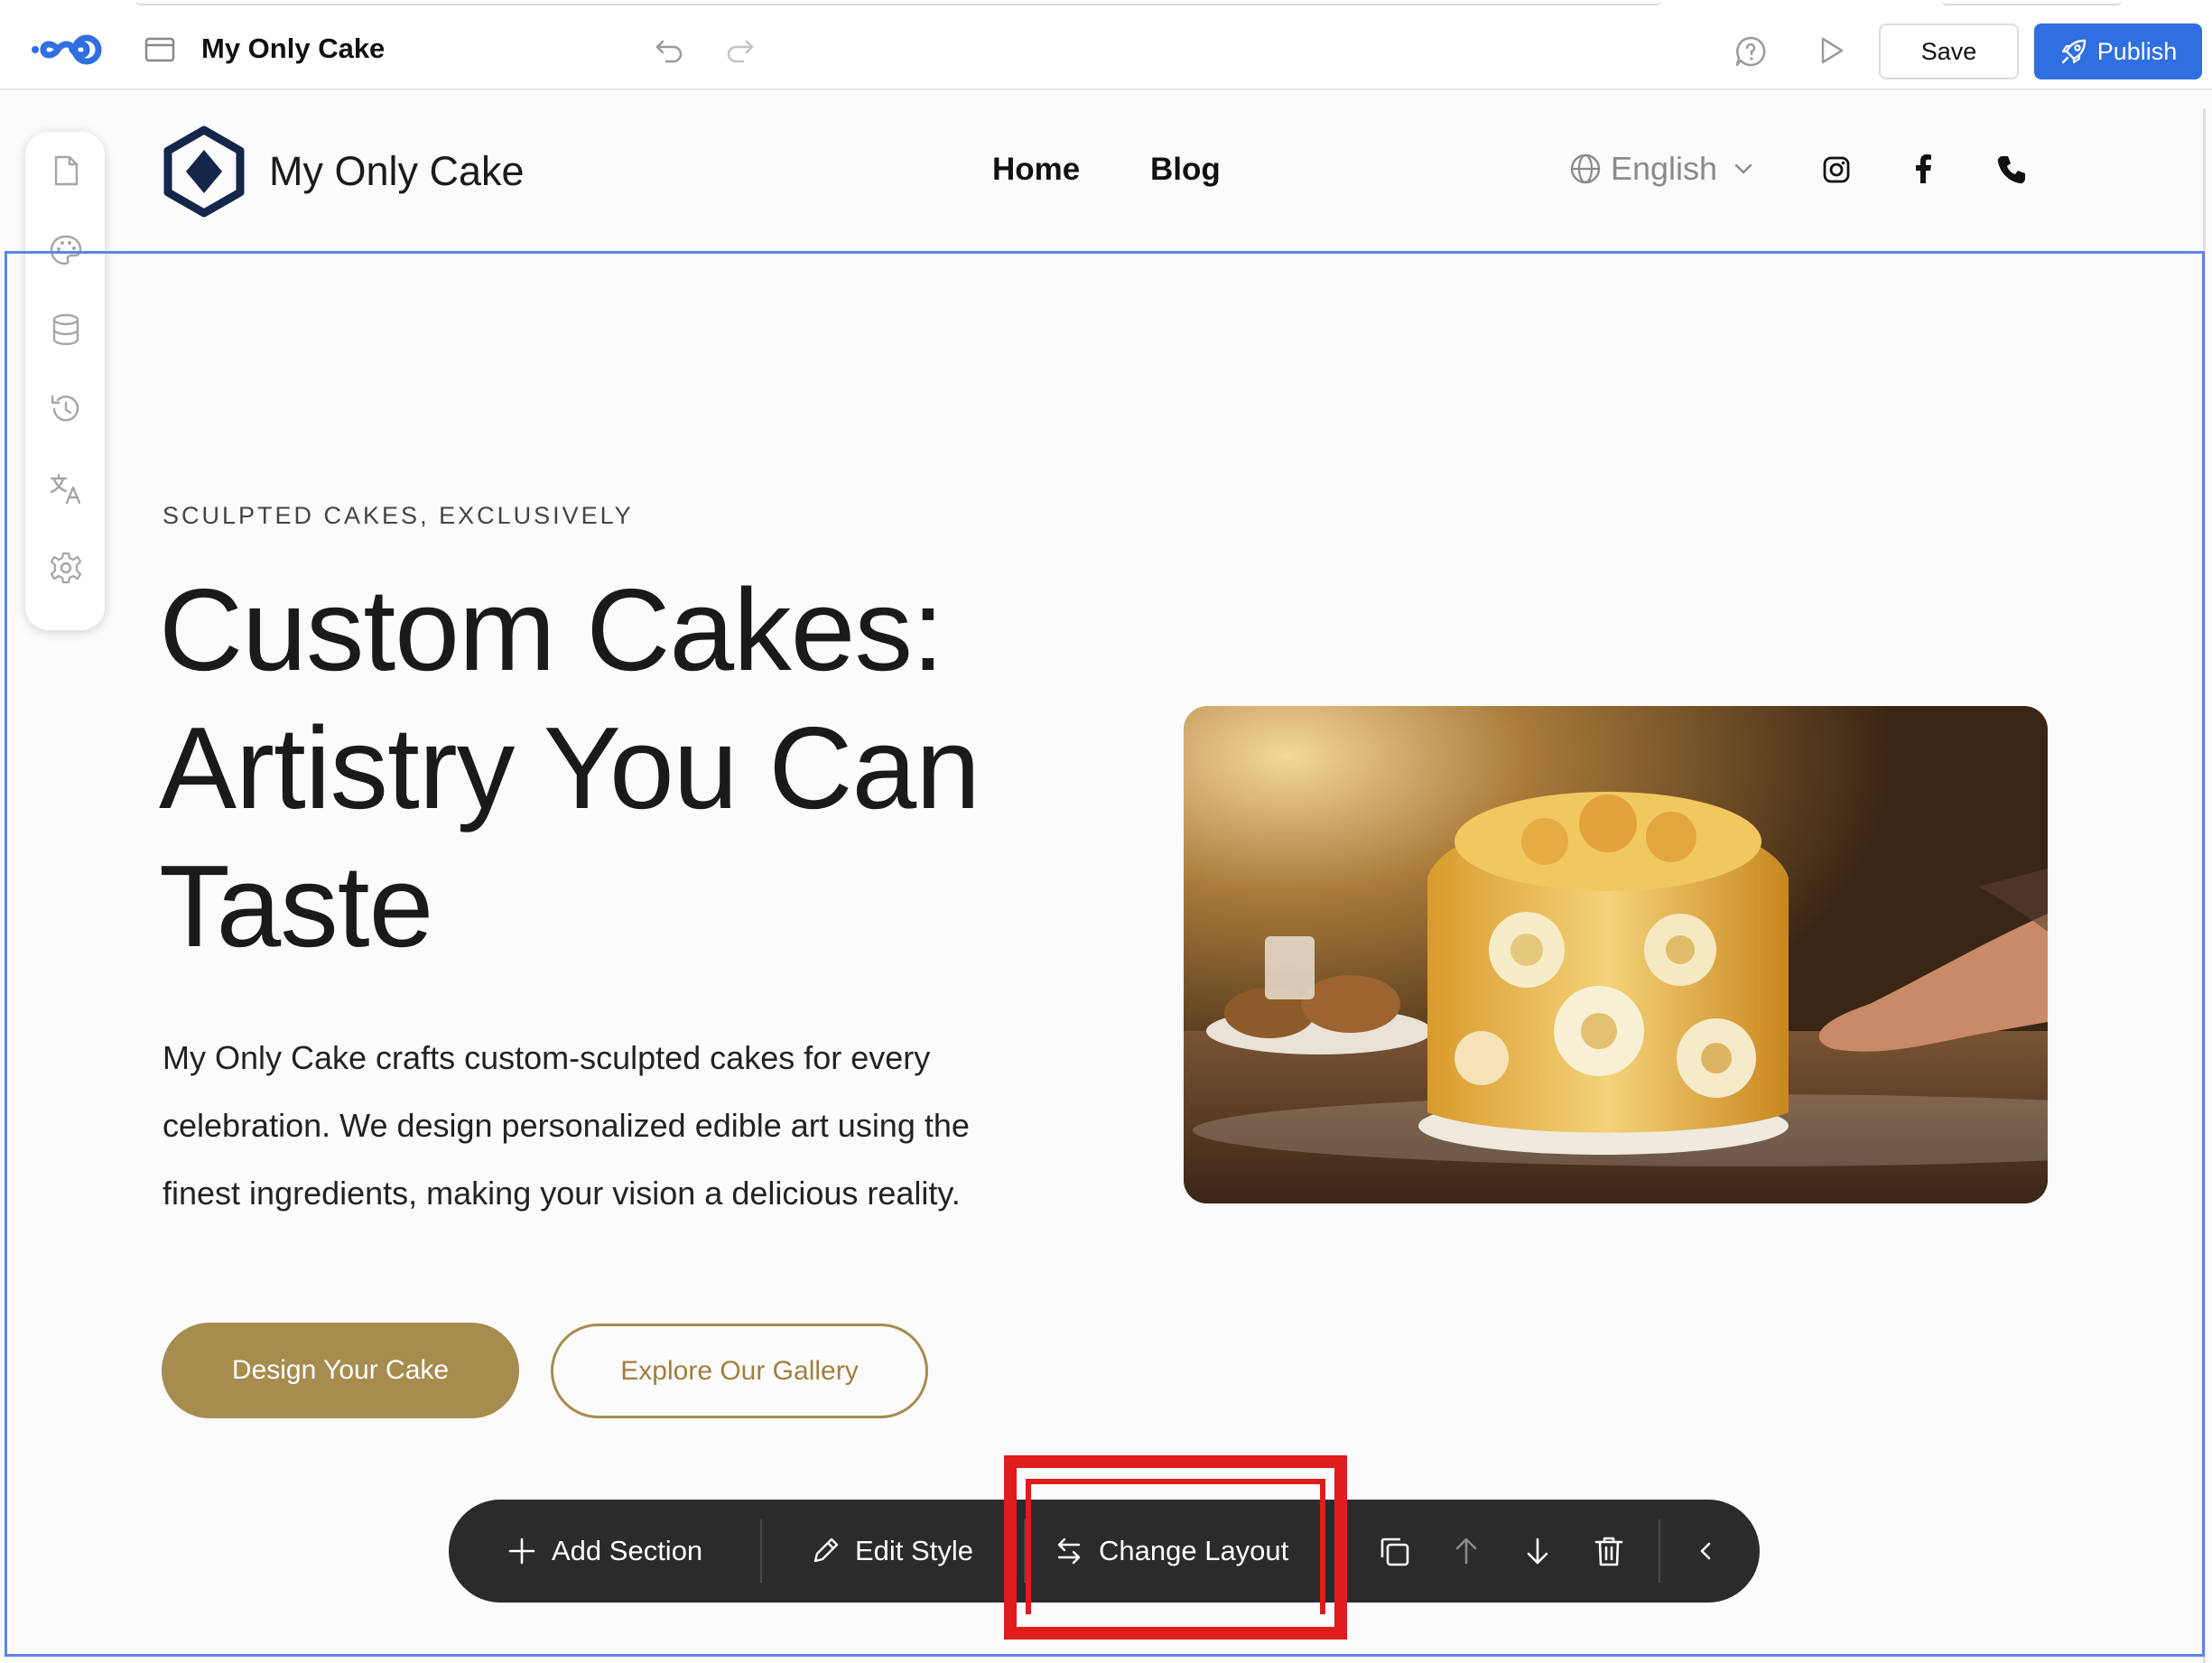 The width and height of the screenshot is (2212, 1663). Describe the element at coordinates (1185, 170) in the screenshot. I see `nav-link-blog: Blog` at that location.